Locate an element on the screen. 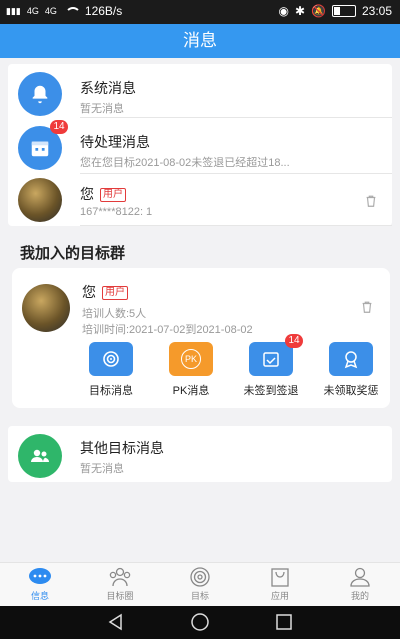  unsigned-badge: 14 is located at coordinates (294, 341).